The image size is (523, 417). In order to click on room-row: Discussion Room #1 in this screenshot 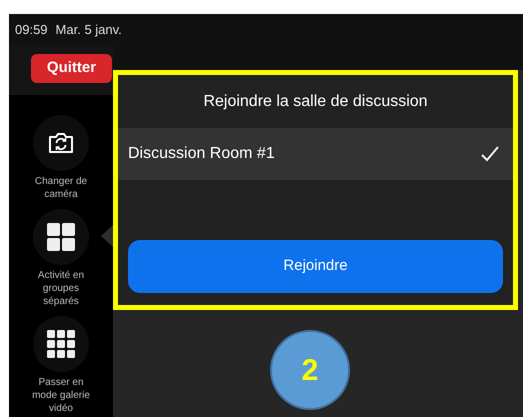, I will do `click(315, 154)`.